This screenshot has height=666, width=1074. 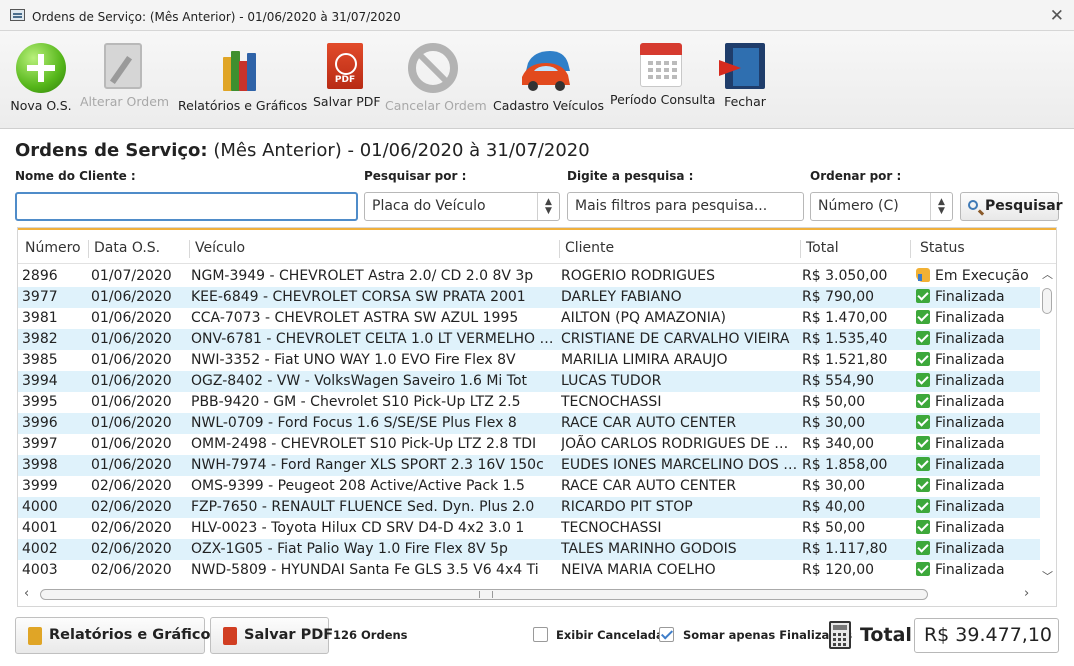 I want to click on client-cell: RICARDO PIT STOP, so click(x=627, y=507).